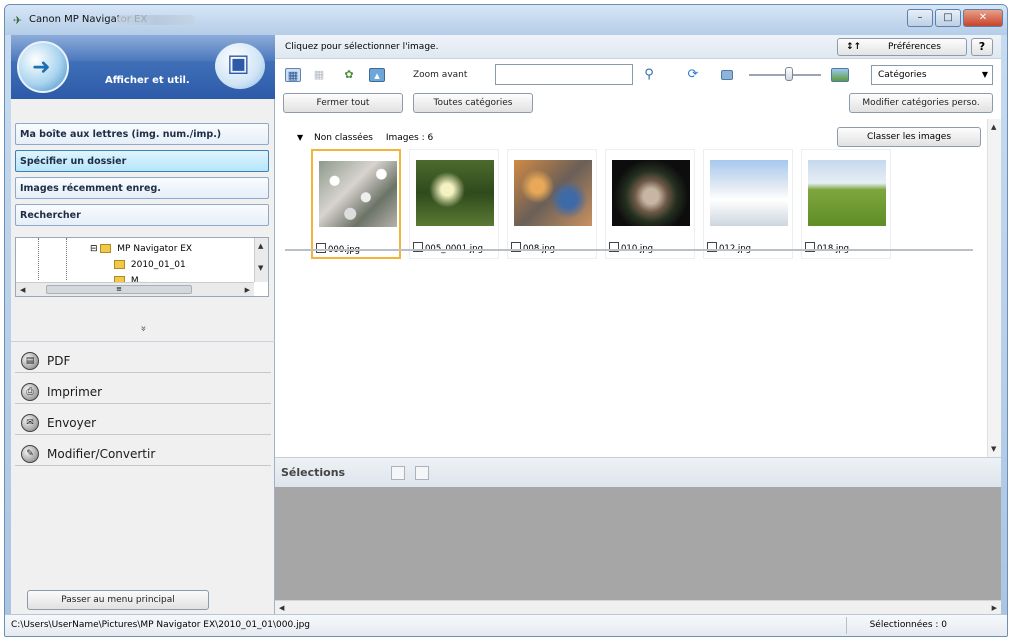 The width and height of the screenshot is (1012, 643). What do you see at coordinates (840, 75) in the screenshot?
I see `large-thumbnail-icon` at bounding box center [840, 75].